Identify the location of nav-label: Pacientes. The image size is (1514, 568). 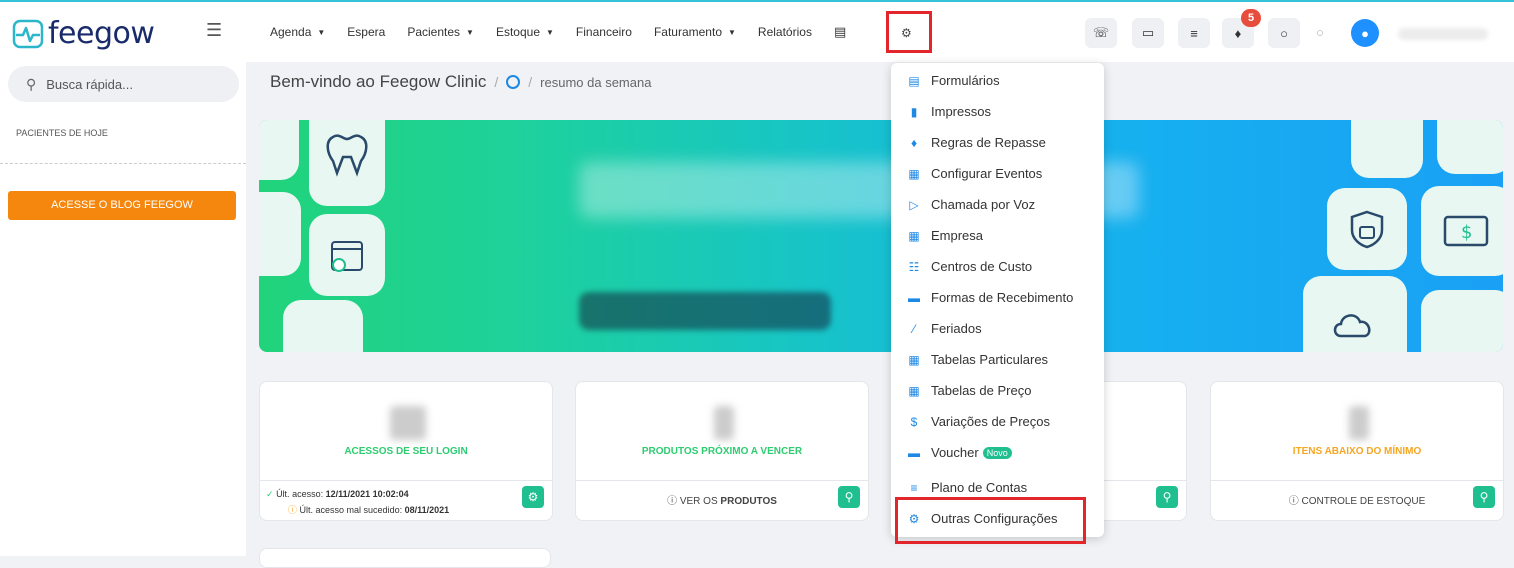
(434, 32).